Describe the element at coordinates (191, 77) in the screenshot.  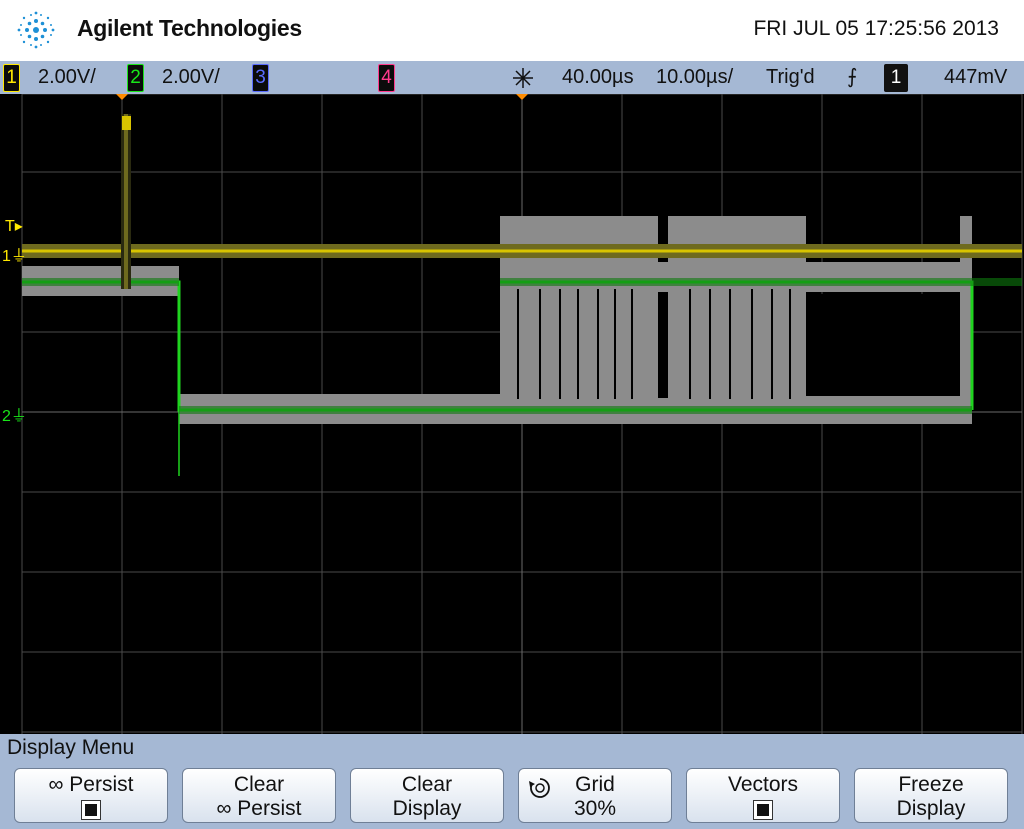
I see `channel-2-scale: 2.00V/` at that location.